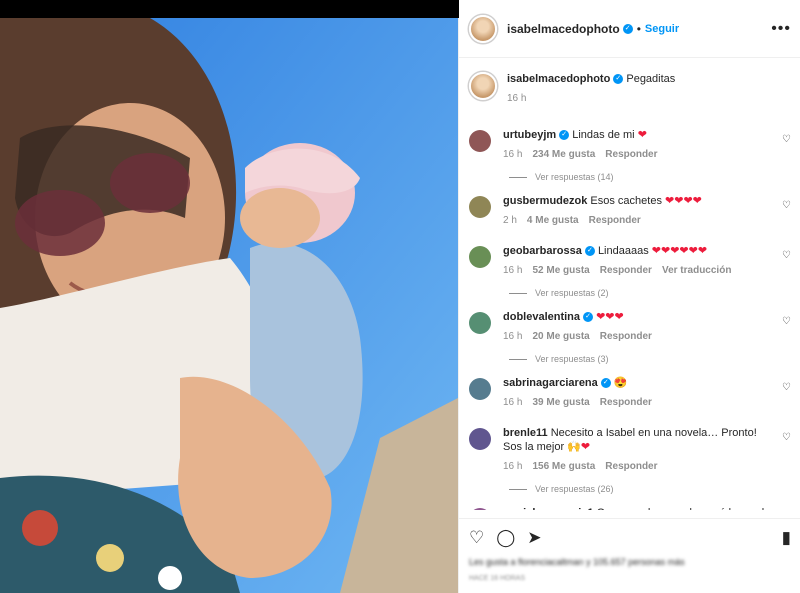  I want to click on commenter-username: brenle11, so click(525, 433).